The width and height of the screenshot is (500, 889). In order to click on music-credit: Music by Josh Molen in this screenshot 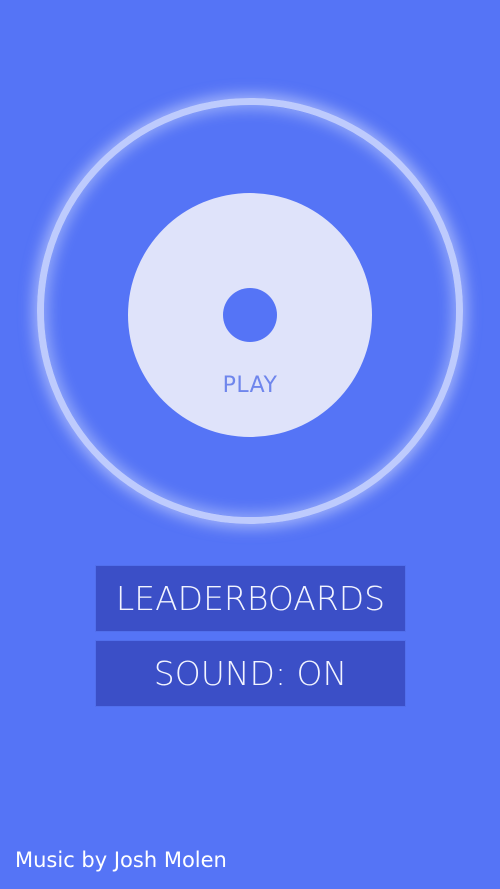, I will do `click(121, 860)`.